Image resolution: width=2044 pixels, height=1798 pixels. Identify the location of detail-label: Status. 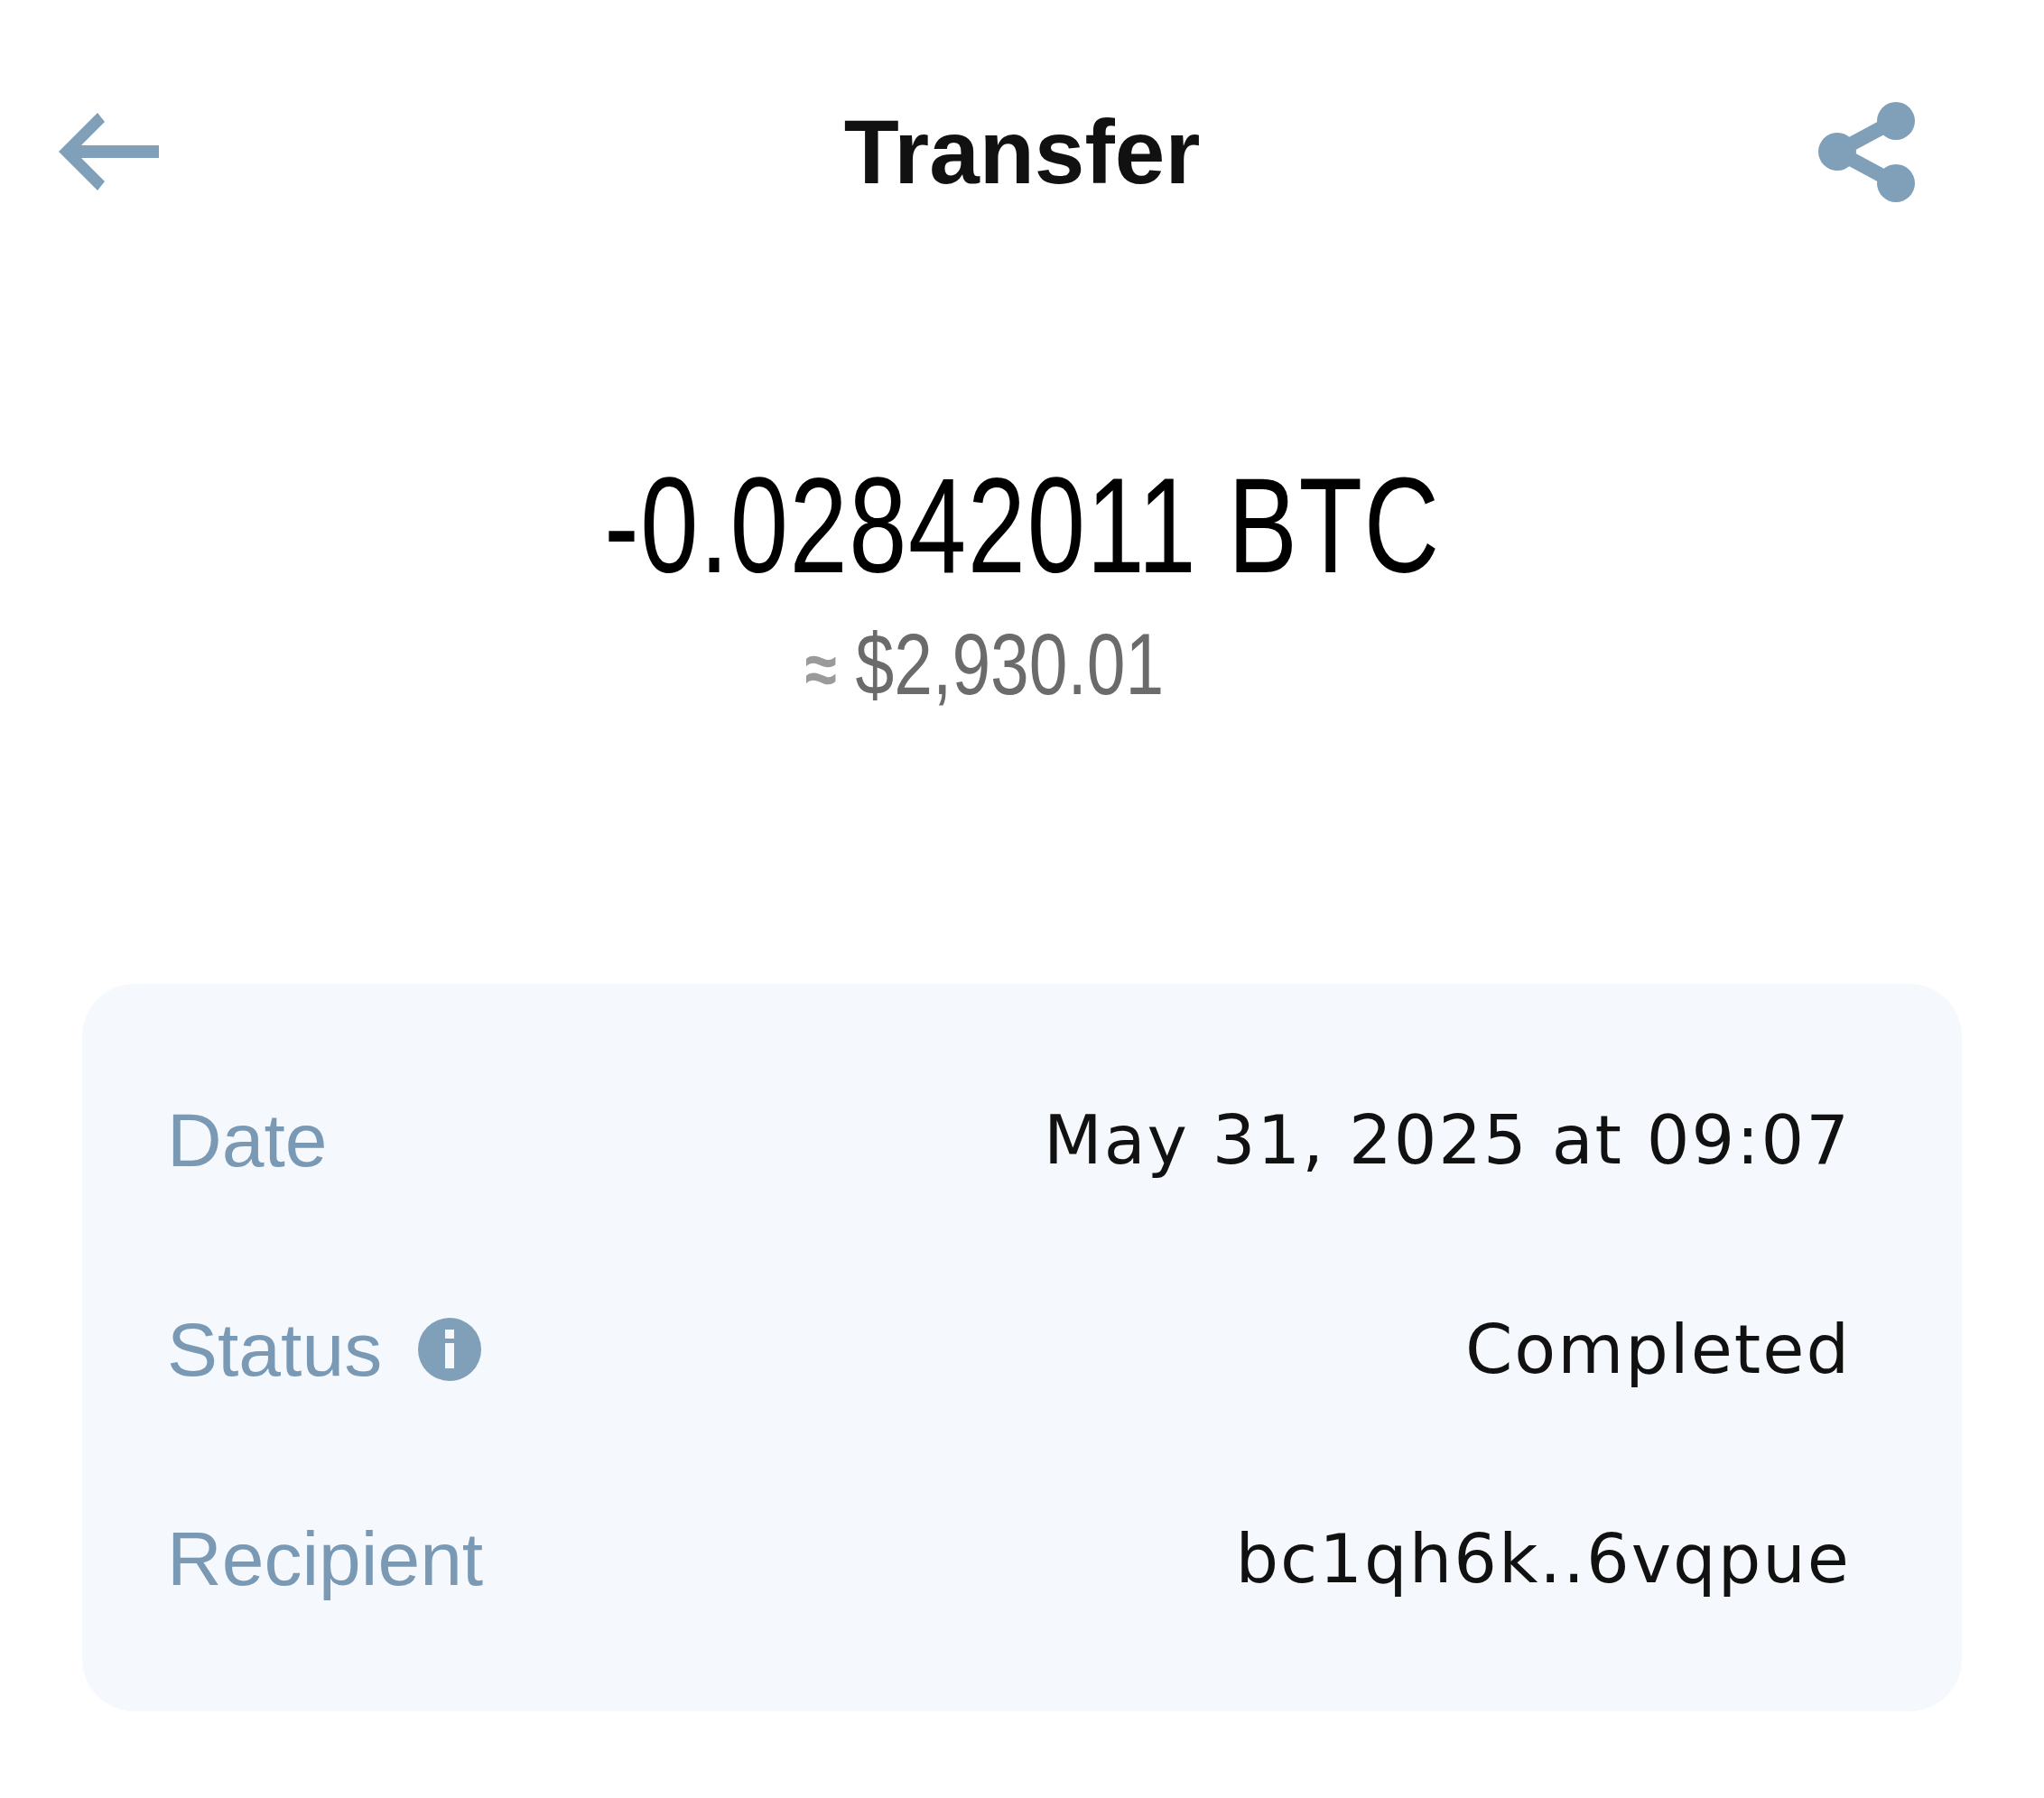
(275, 1349).